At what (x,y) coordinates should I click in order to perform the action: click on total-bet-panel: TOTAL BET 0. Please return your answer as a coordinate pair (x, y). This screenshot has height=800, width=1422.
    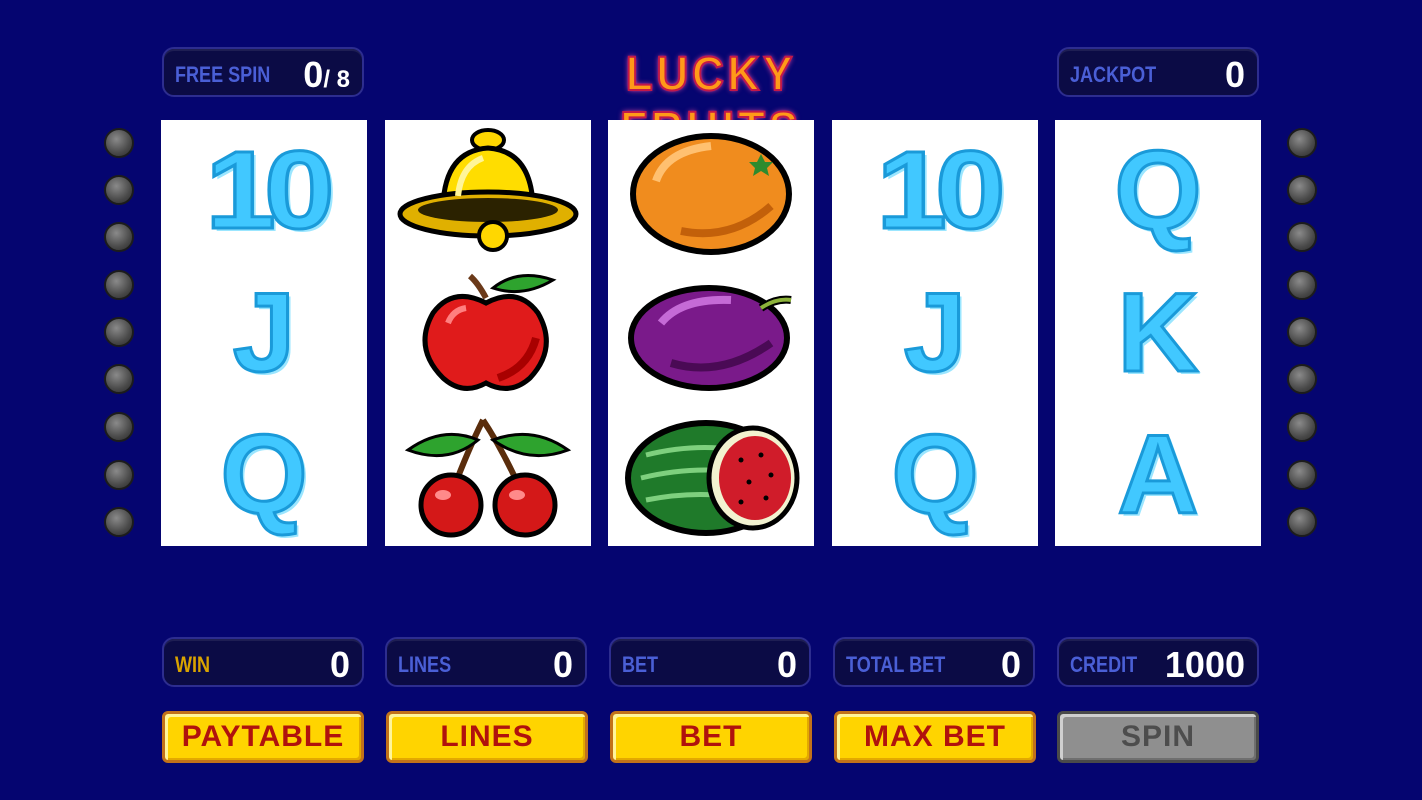
    Looking at the image, I should click on (934, 662).